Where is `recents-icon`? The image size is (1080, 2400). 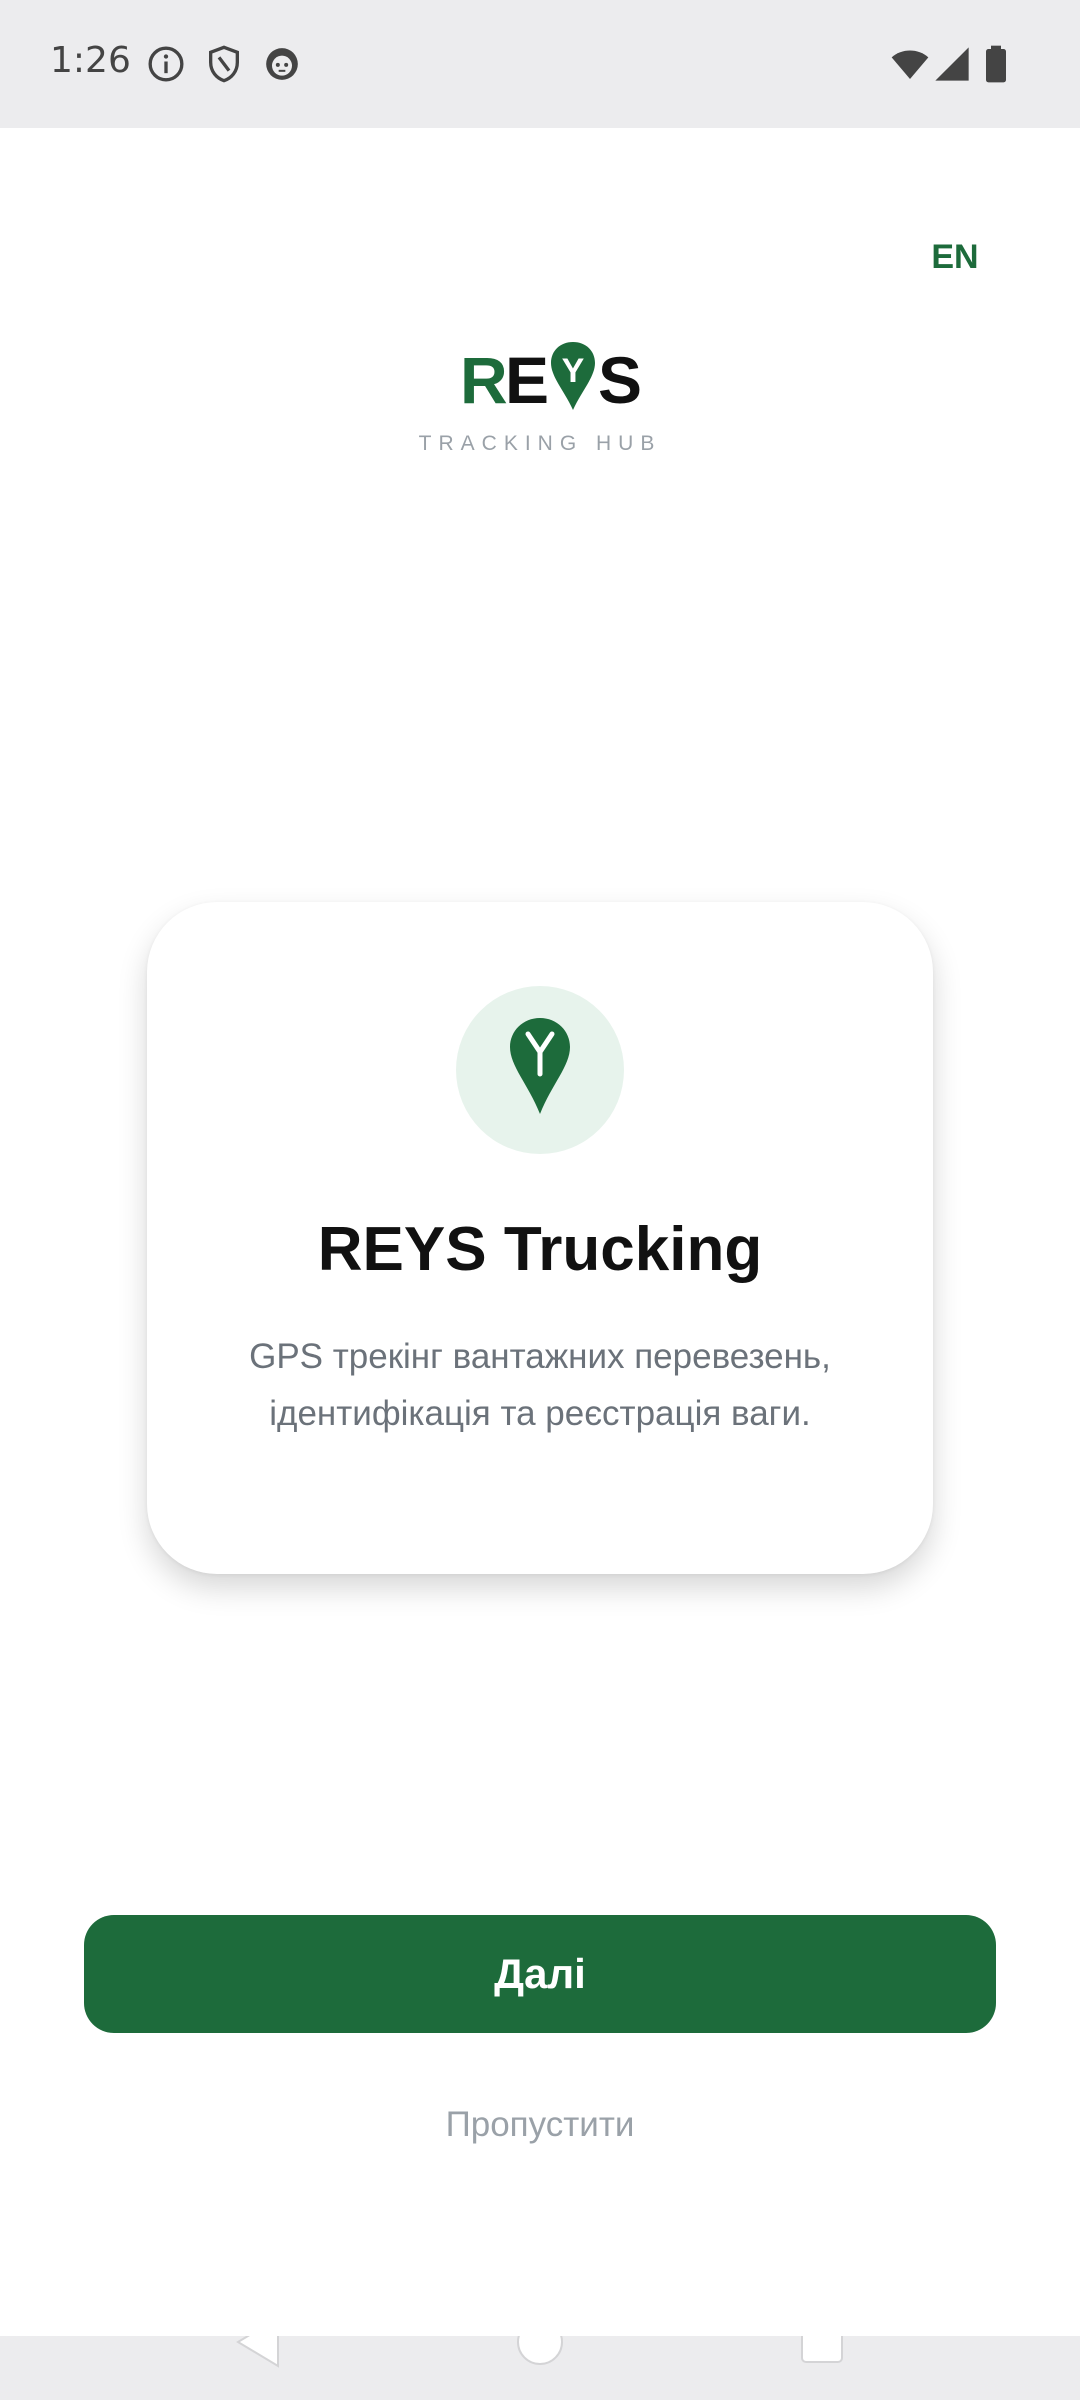
recents-icon is located at coordinates (822, 2354).